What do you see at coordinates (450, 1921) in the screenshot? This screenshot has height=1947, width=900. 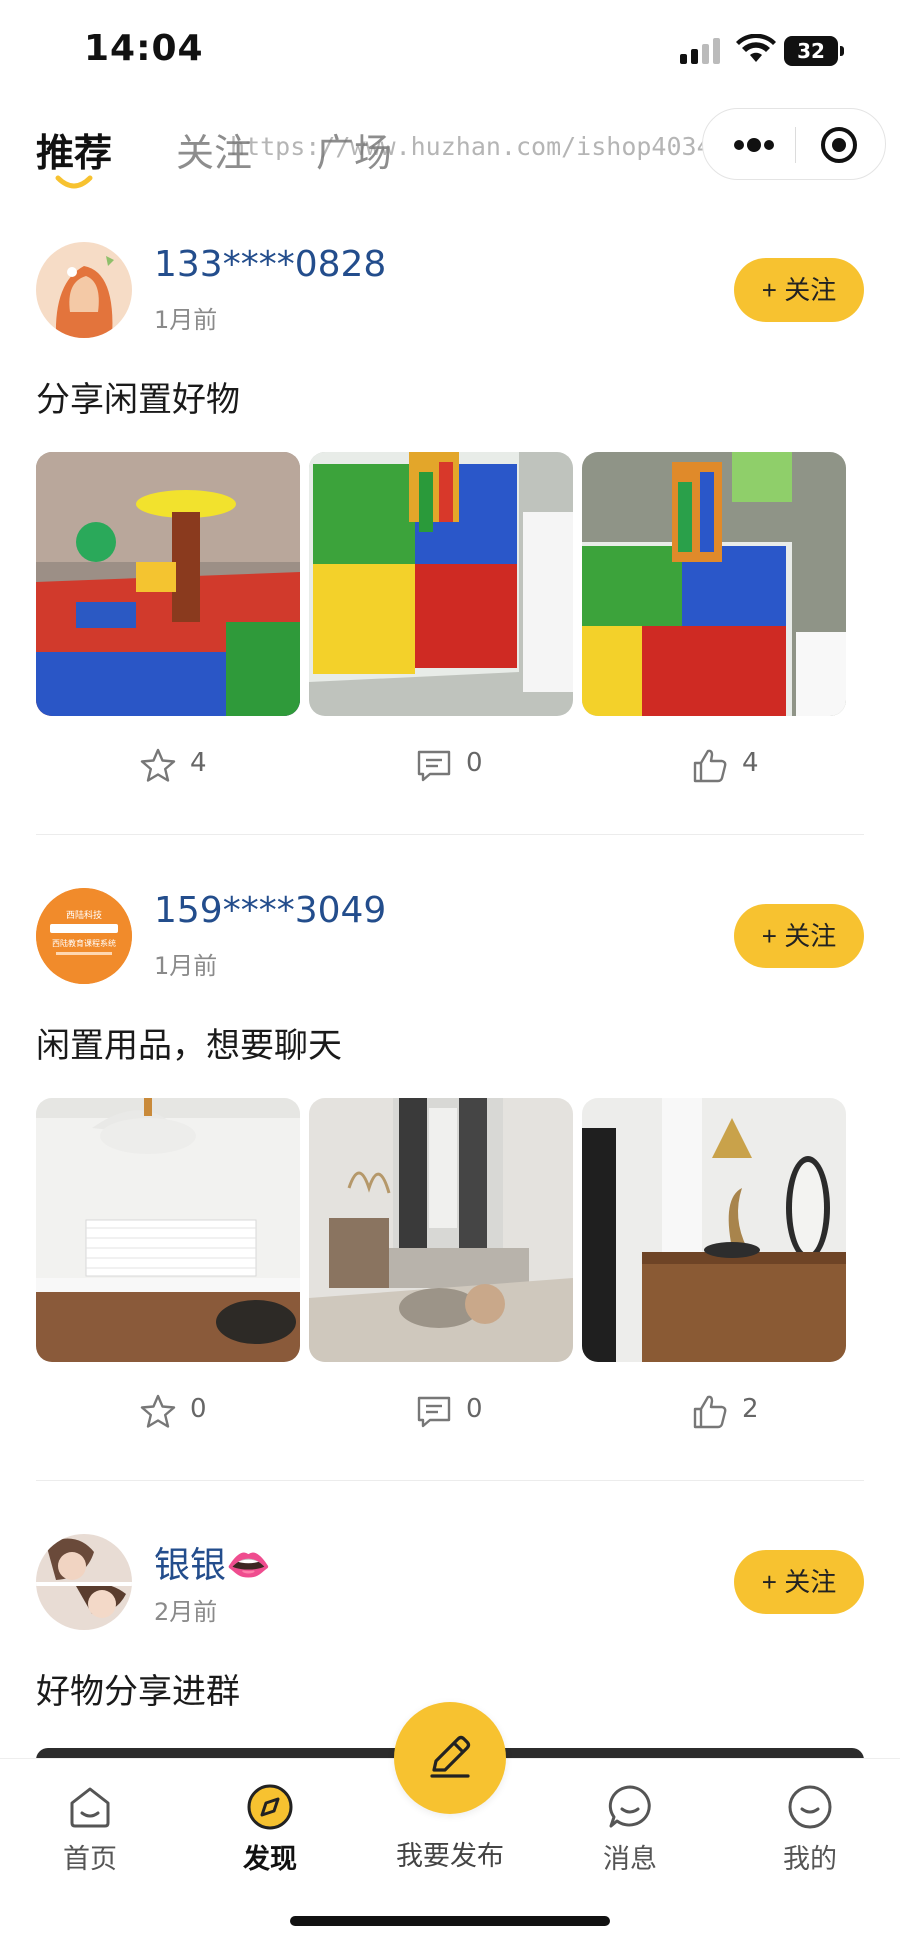 I see `home-indicator` at bounding box center [450, 1921].